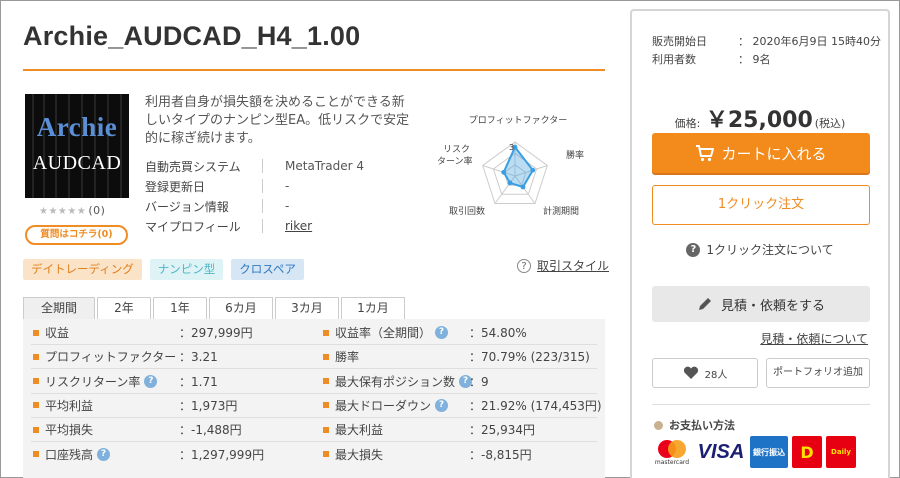 This screenshot has height=478, width=900. I want to click on tag-daytrading: デイトレーディング, so click(82, 269).